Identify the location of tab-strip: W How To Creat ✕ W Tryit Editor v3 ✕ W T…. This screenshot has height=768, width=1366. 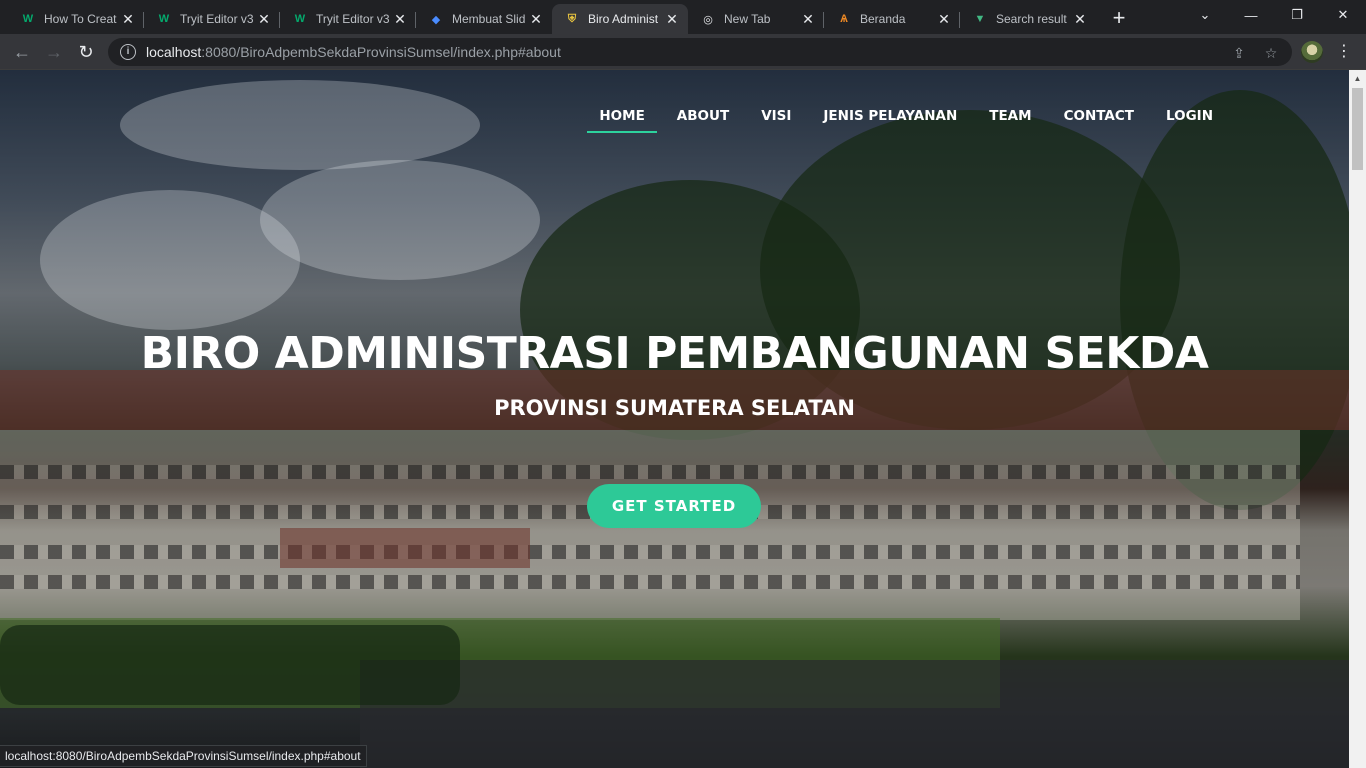
(683, 17).